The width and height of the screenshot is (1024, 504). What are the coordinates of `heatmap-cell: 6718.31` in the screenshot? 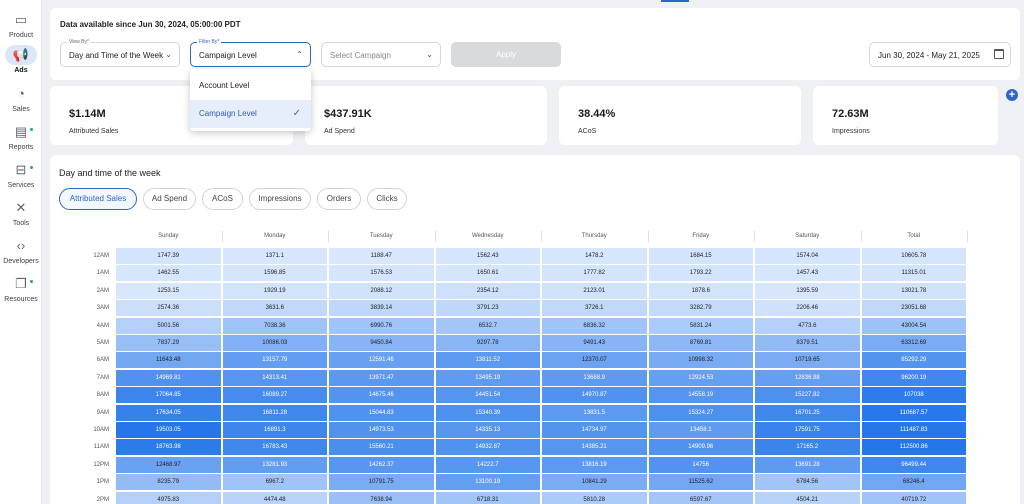 It's located at (487, 497).